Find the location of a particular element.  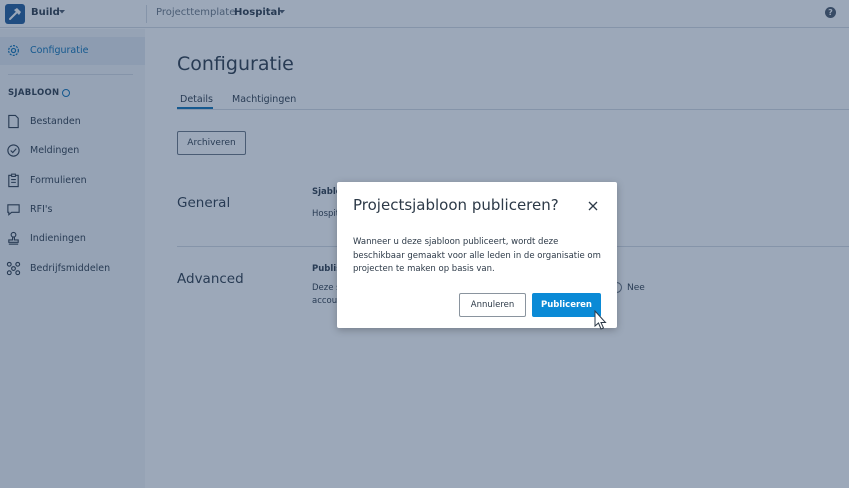

cancel-button: Annuleren is located at coordinates (492, 305).